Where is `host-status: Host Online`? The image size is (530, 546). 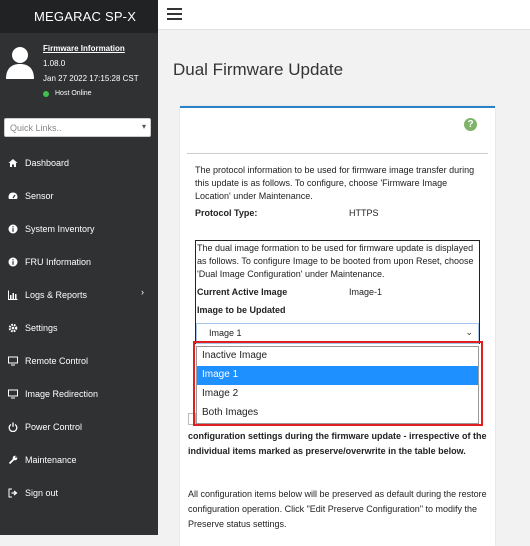
host-status: Host Online is located at coordinates (67, 93).